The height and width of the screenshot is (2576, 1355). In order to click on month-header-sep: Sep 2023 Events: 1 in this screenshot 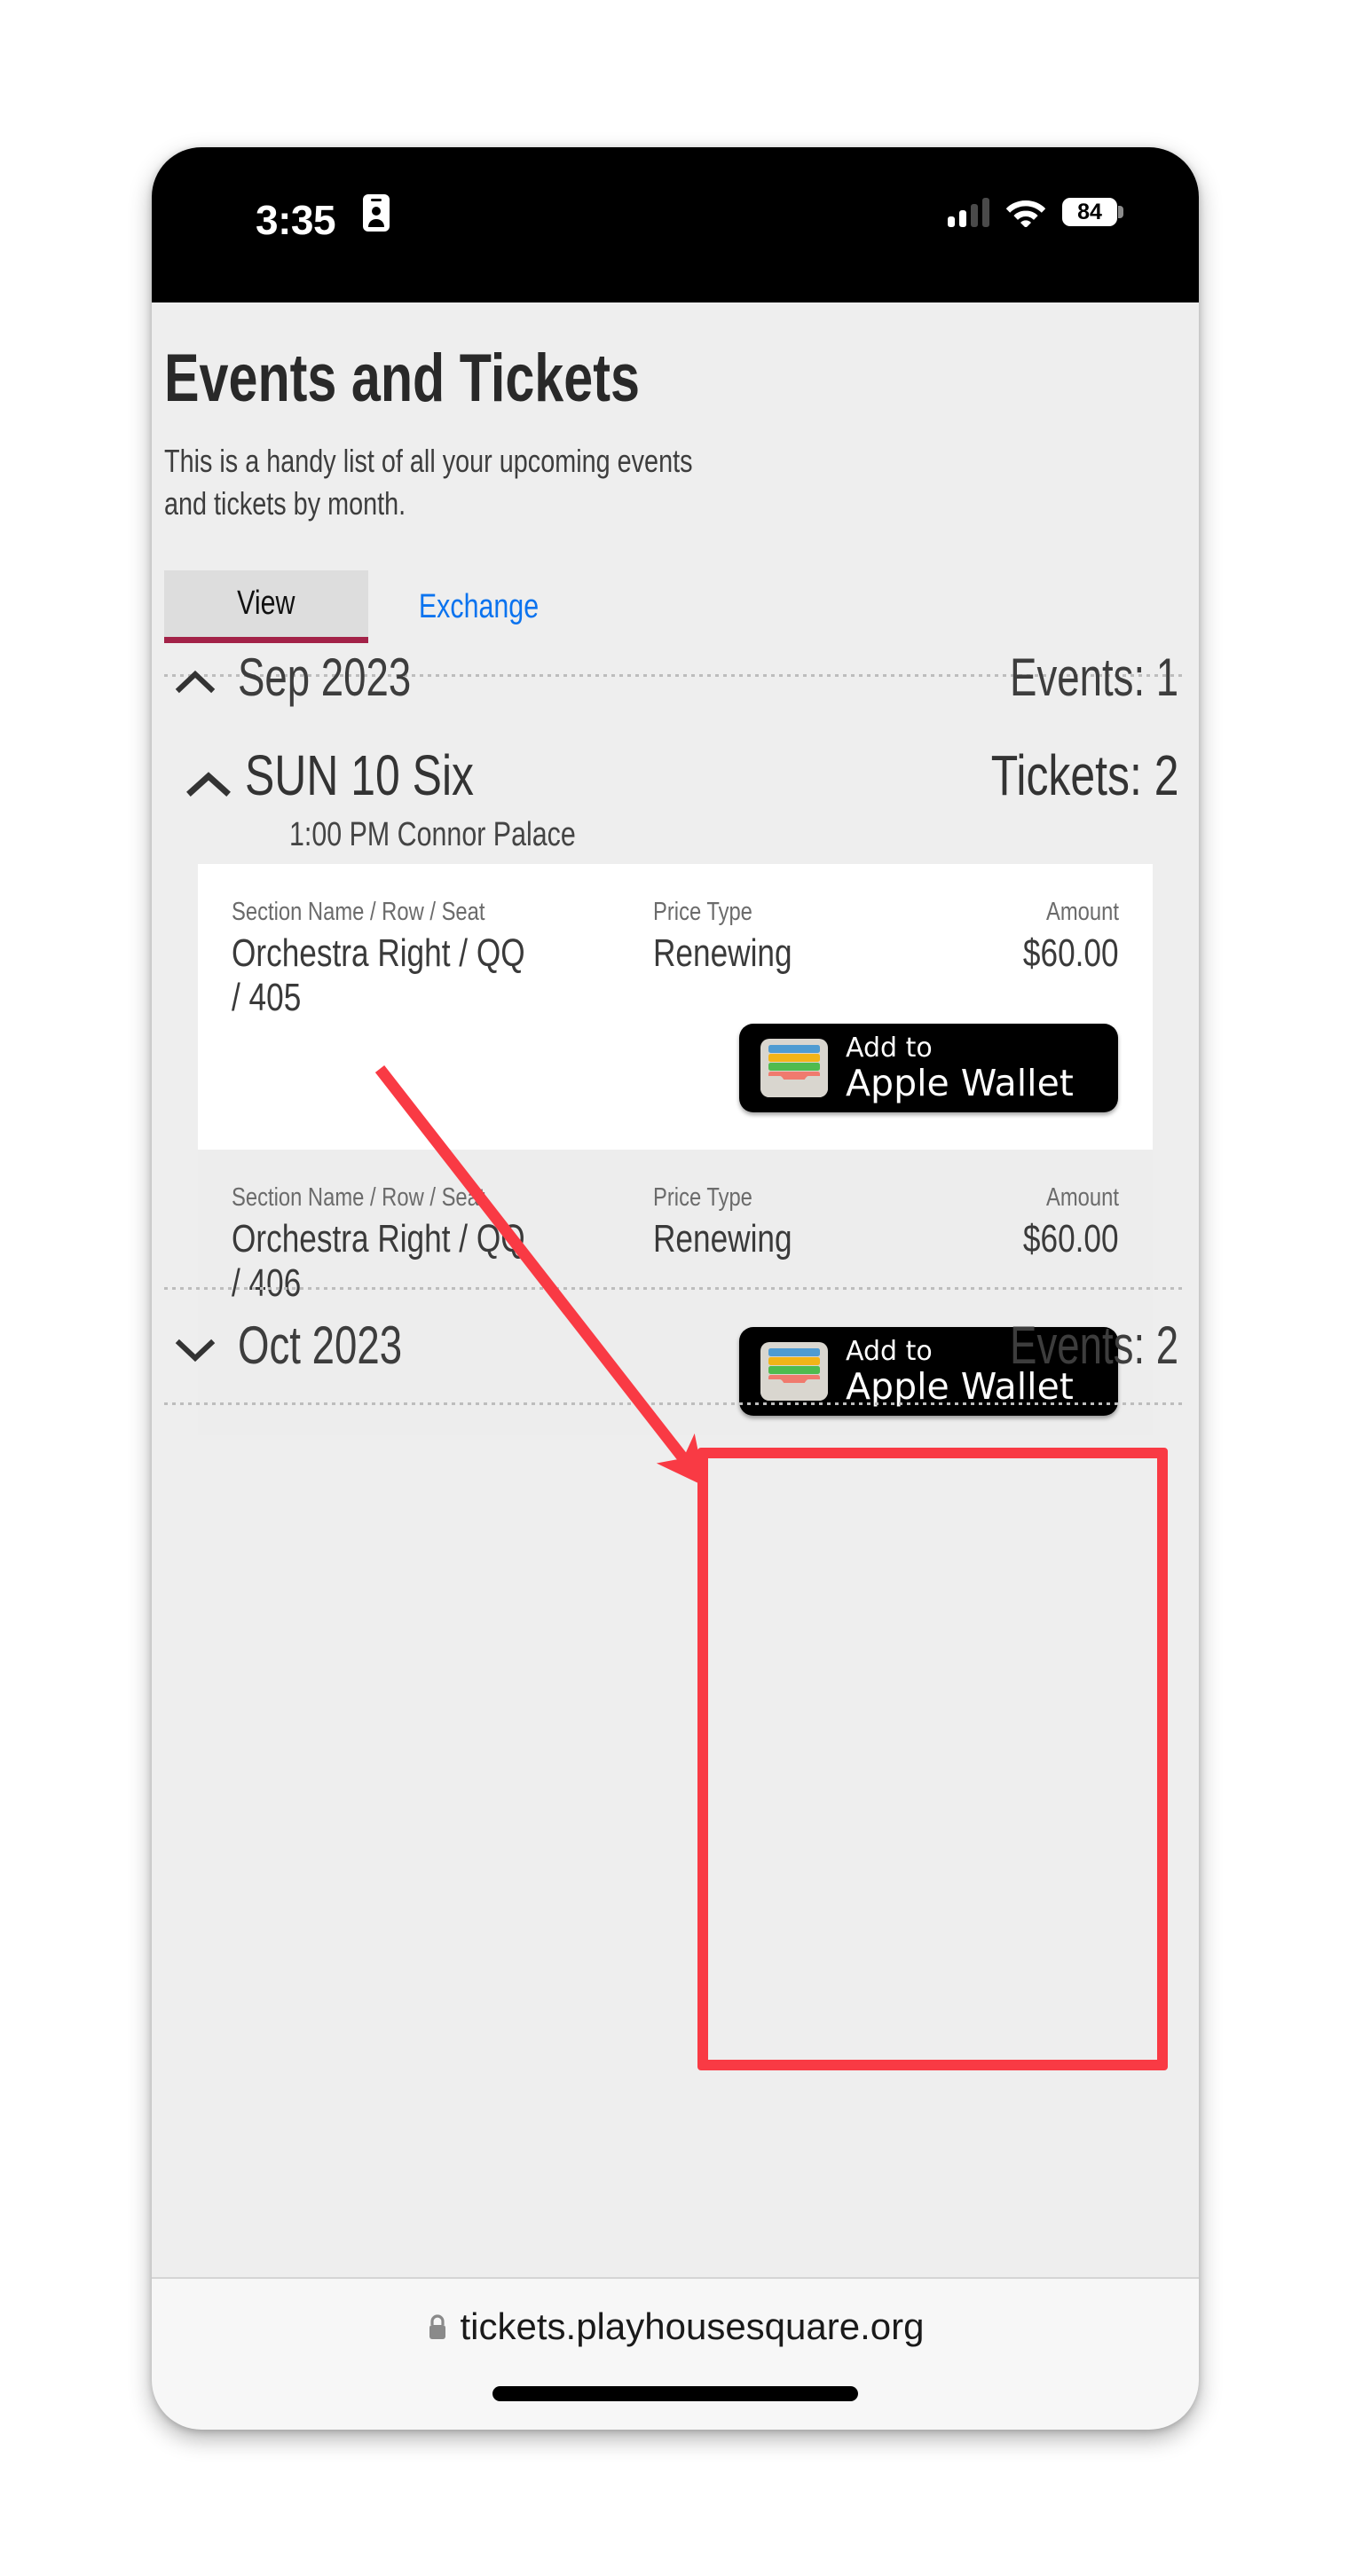, I will do `click(676, 682)`.